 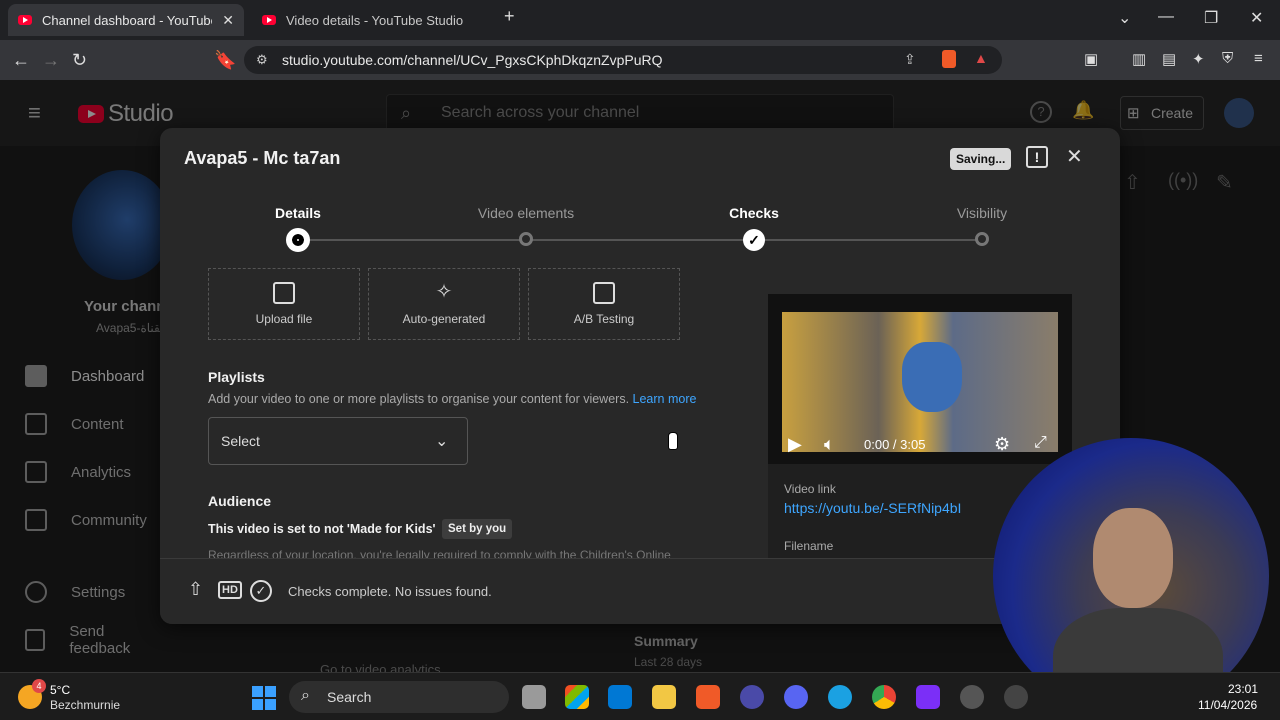 What do you see at coordinates (39, 686) in the screenshot?
I see `weather-badge: 4` at bounding box center [39, 686].